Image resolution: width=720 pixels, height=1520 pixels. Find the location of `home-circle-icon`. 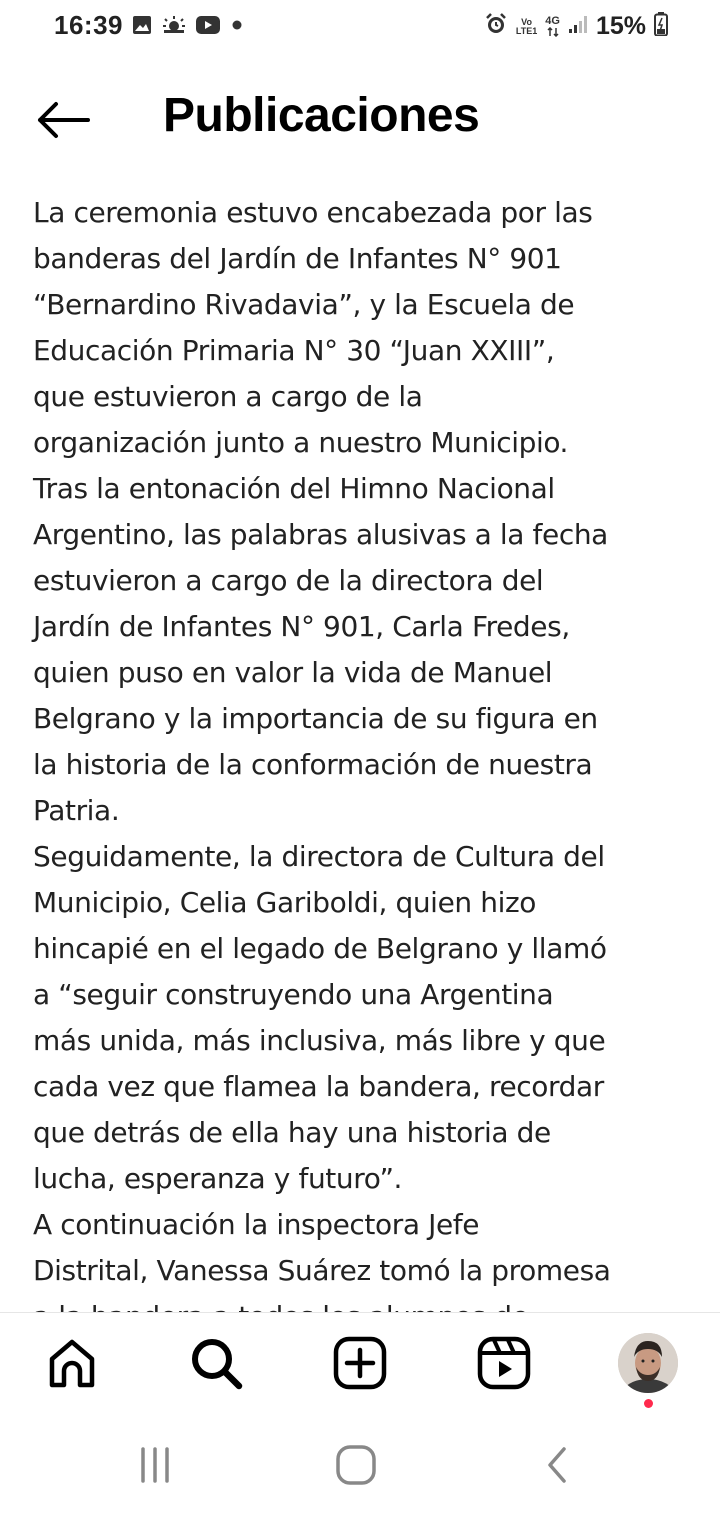

home-circle-icon is located at coordinates (356, 1465).